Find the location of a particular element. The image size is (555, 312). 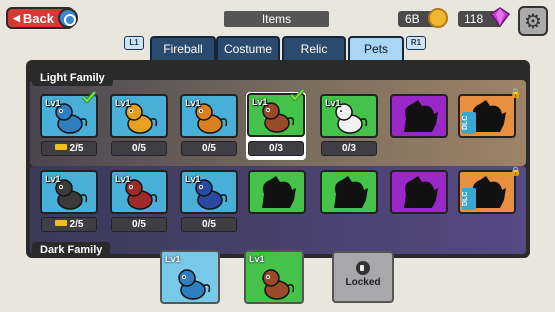

light-family-label: Light Family is located at coordinates (72, 78).